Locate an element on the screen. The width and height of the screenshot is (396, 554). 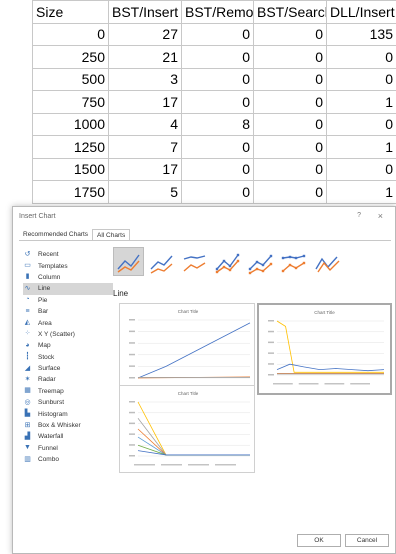
chart-preview-line-by-column: Chart Title is located at coordinates (187, 349).